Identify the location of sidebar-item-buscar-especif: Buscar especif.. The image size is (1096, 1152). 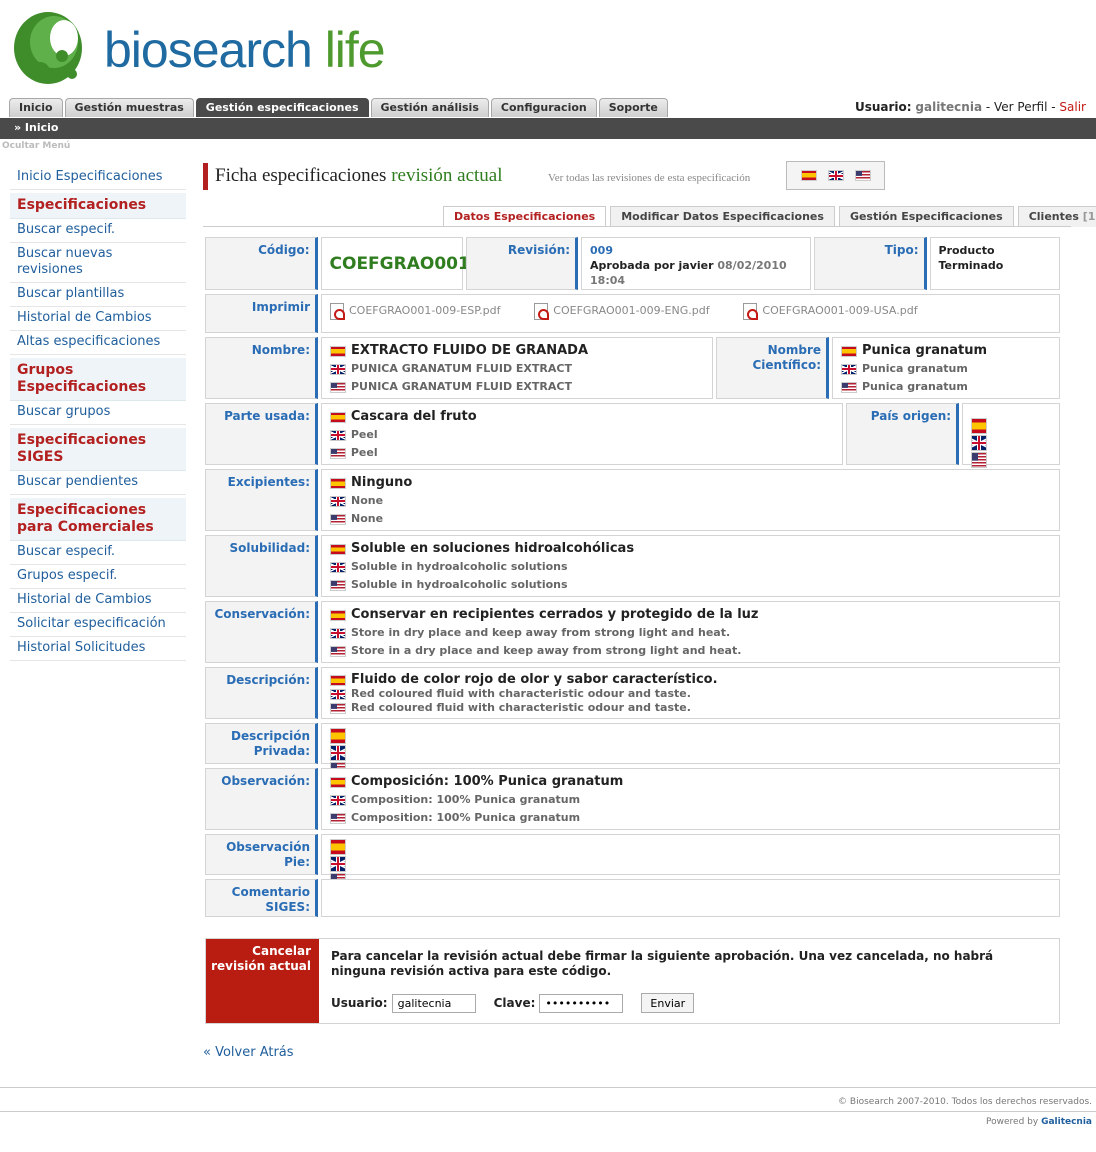
(98, 231).